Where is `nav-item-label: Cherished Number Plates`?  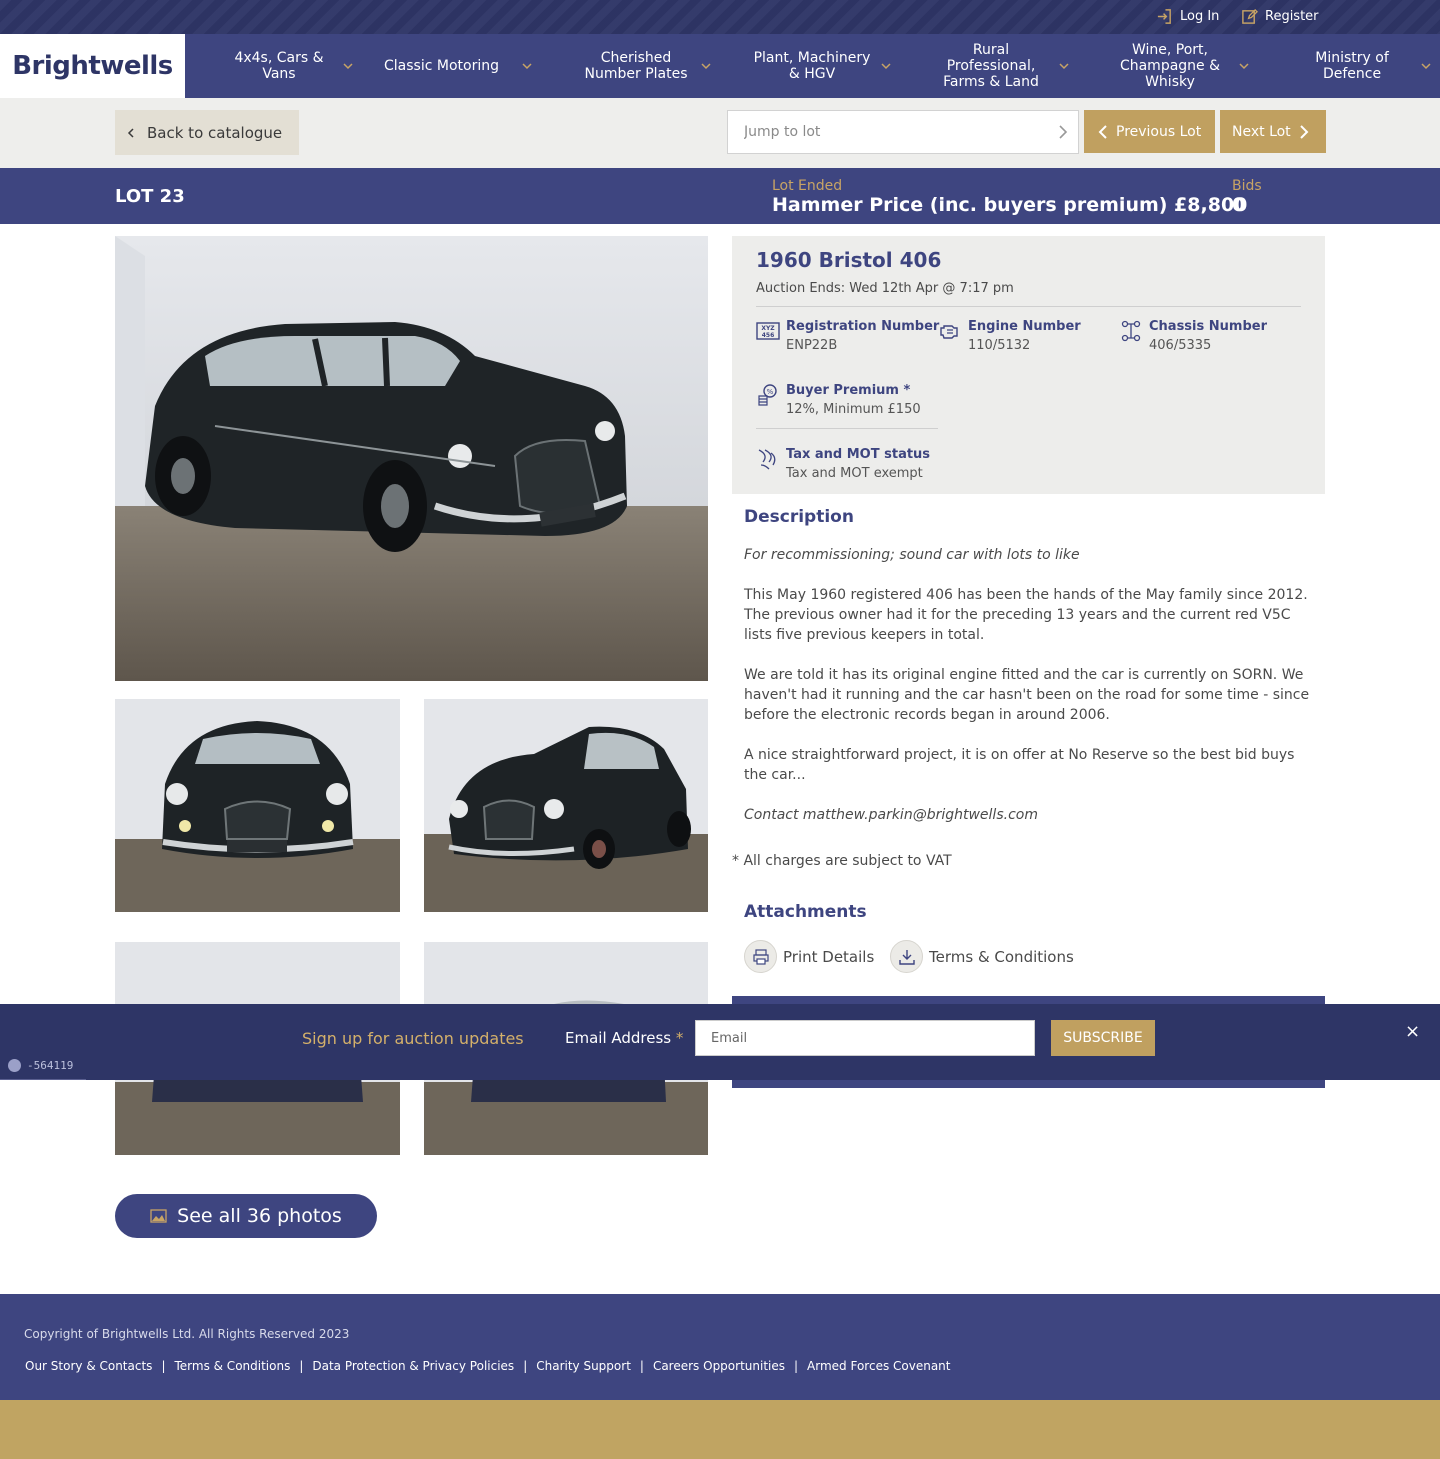 nav-item-label: Cherished Number Plates is located at coordinates (636, 66).